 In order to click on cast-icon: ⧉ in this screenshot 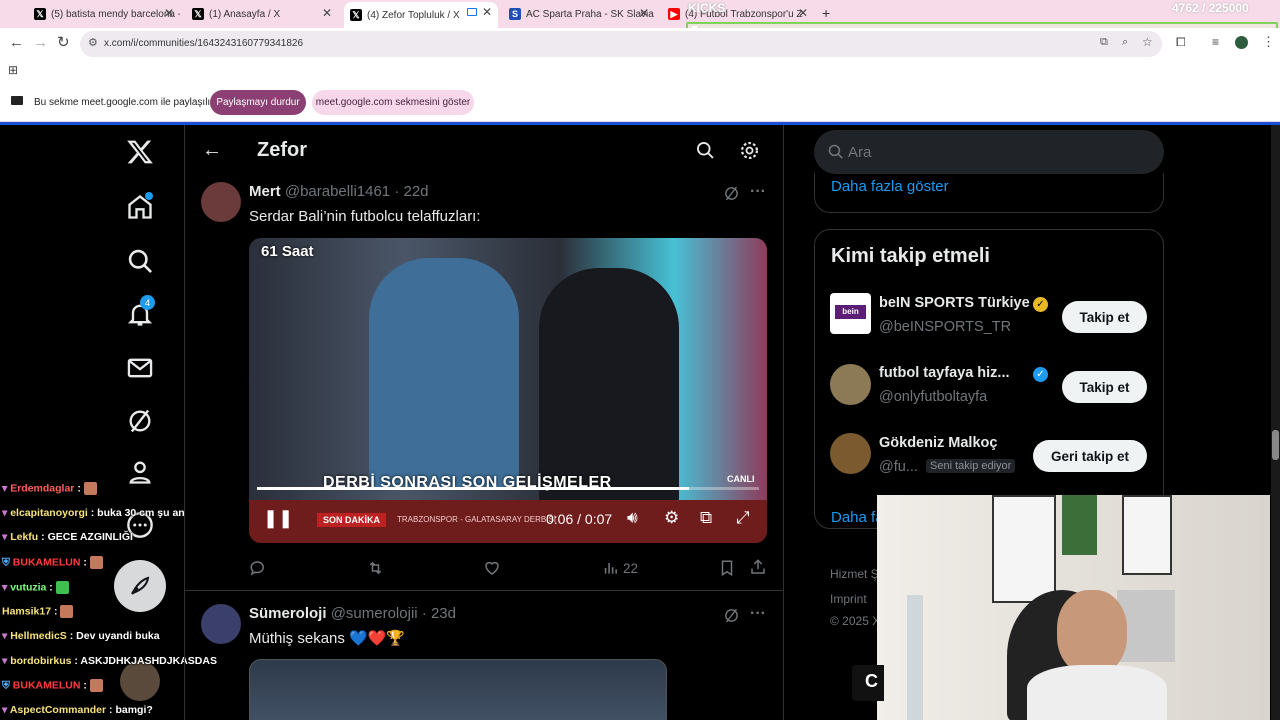, I will do `click(1104, 42)`.